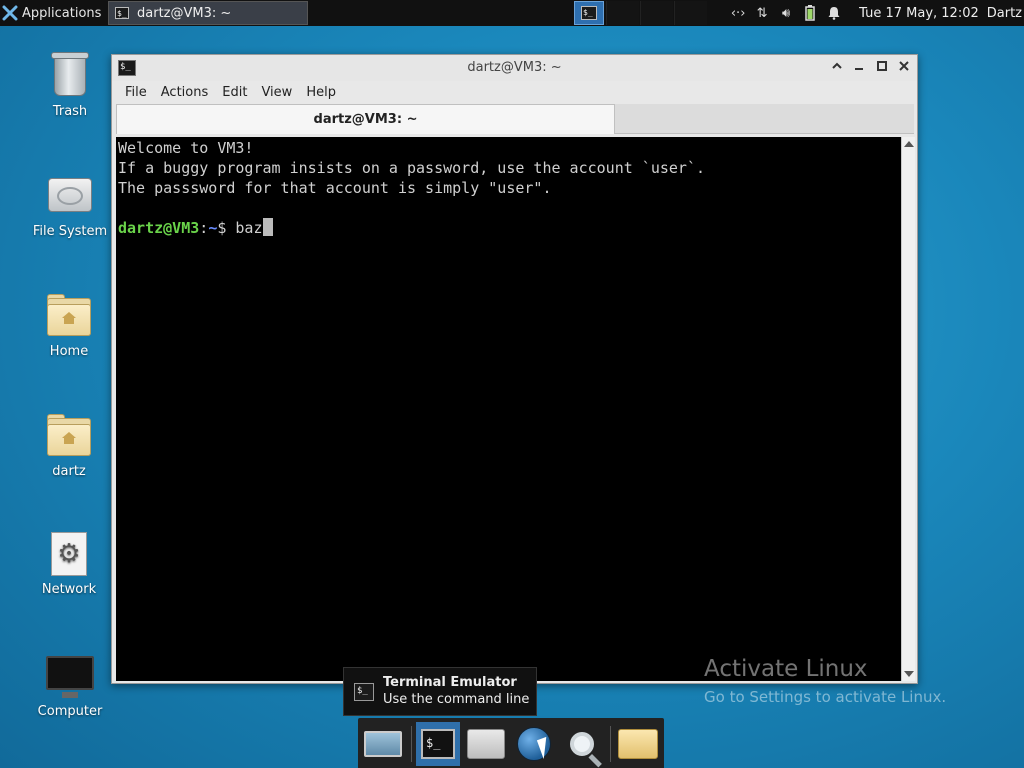 This screenshot has height=768, width=1024. What do you see at coordinates (786, 13) in the screenshot?
I see `volume-icon: 🔊︎` at bounding box center [786, 13].